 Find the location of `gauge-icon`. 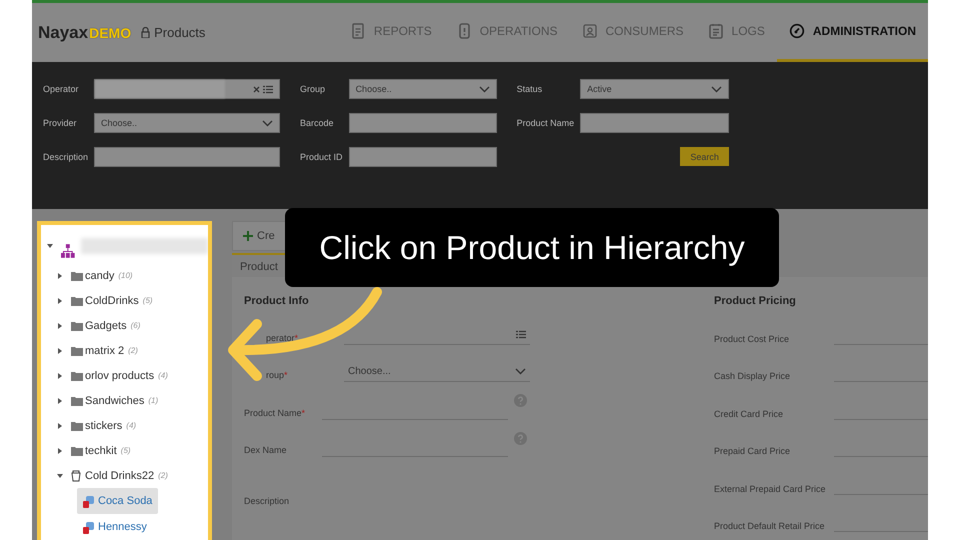

gauge-icon is located at coordinates (796, 31).